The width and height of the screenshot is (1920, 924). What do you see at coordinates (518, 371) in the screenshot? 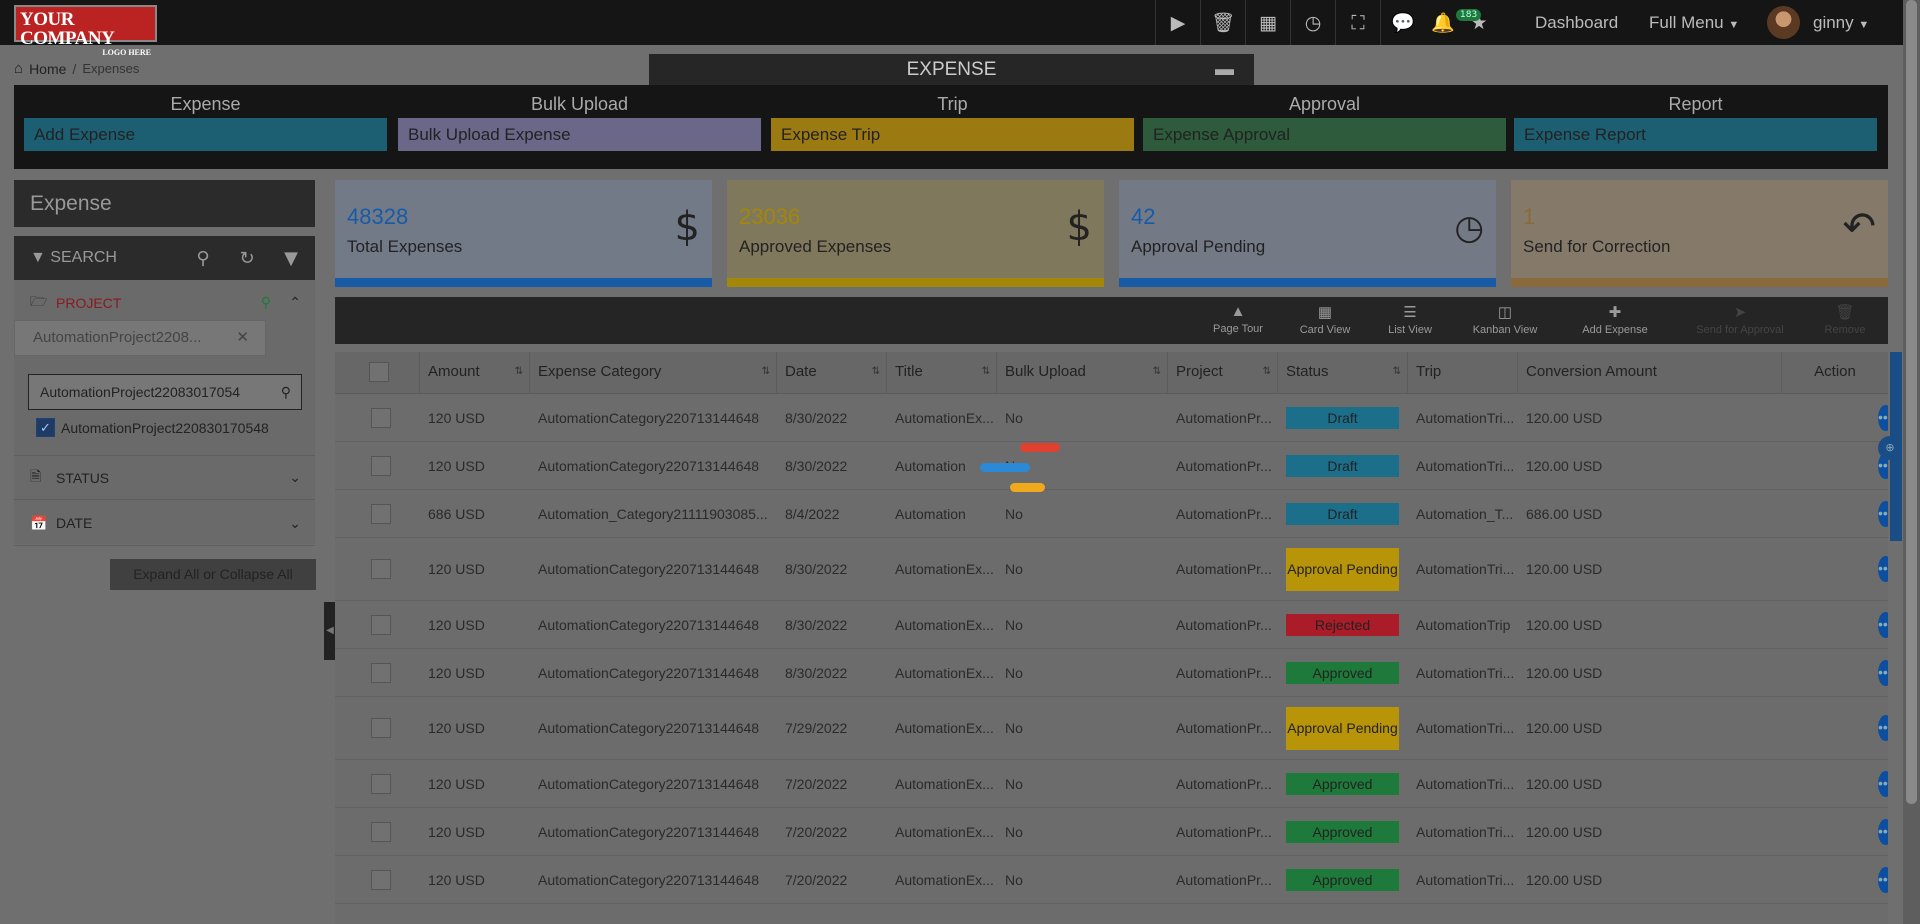
I see `sort-icon: ⇅` at bounding box center [518, 371].